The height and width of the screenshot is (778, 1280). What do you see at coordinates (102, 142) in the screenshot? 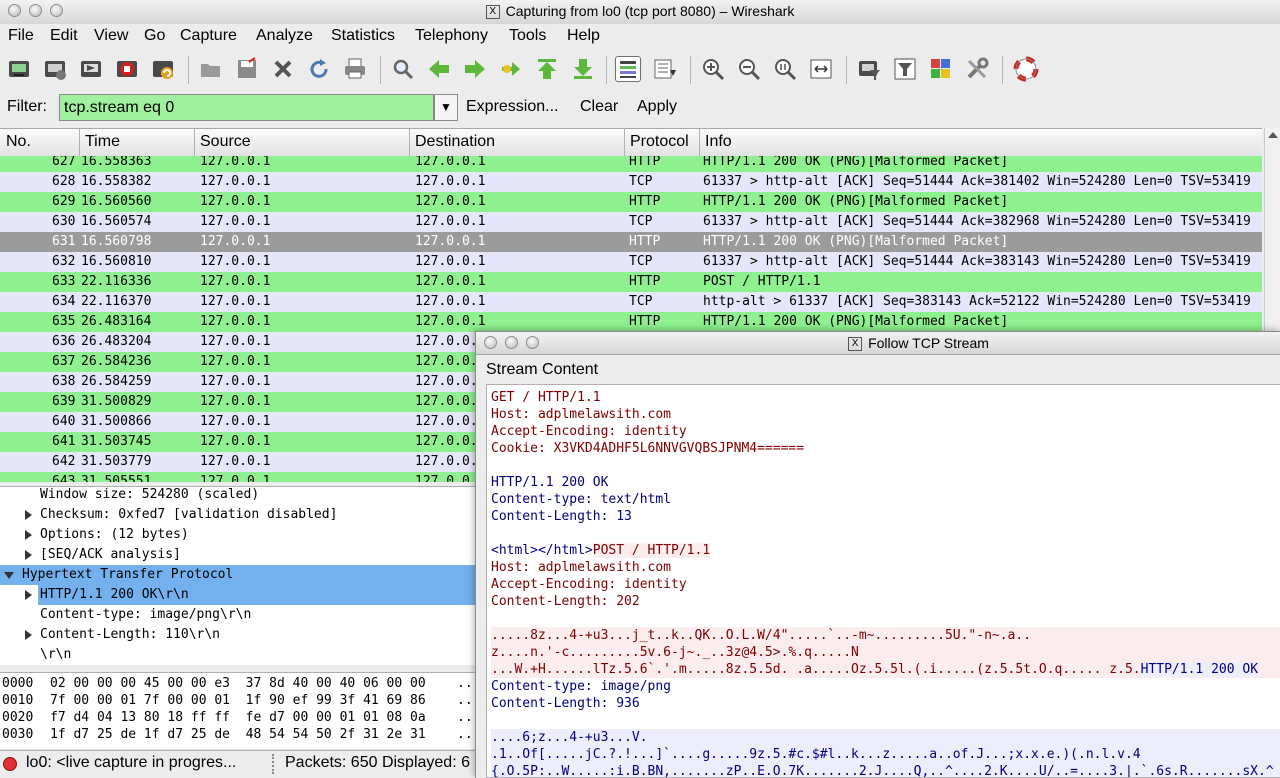
I see `column-header-time: Time` at bounding box center [102, 142].